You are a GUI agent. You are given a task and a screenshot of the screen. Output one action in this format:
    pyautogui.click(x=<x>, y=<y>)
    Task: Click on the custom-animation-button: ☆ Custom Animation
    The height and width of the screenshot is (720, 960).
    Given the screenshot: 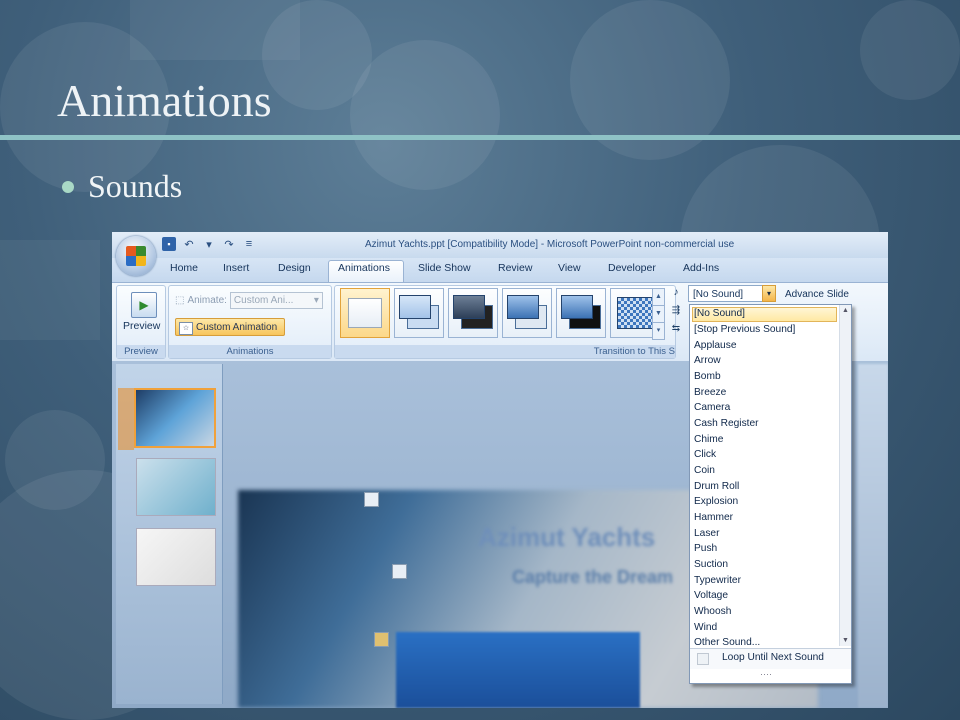 What is the action you would take?
    pyautogui.click(x=230, y=327)
    